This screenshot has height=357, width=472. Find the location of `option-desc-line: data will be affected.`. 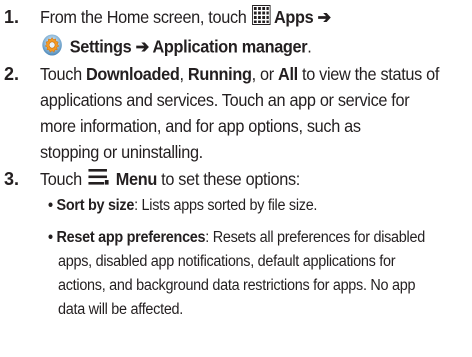

option-desc-line: data will be affected. is located at coordinates (121, 309).